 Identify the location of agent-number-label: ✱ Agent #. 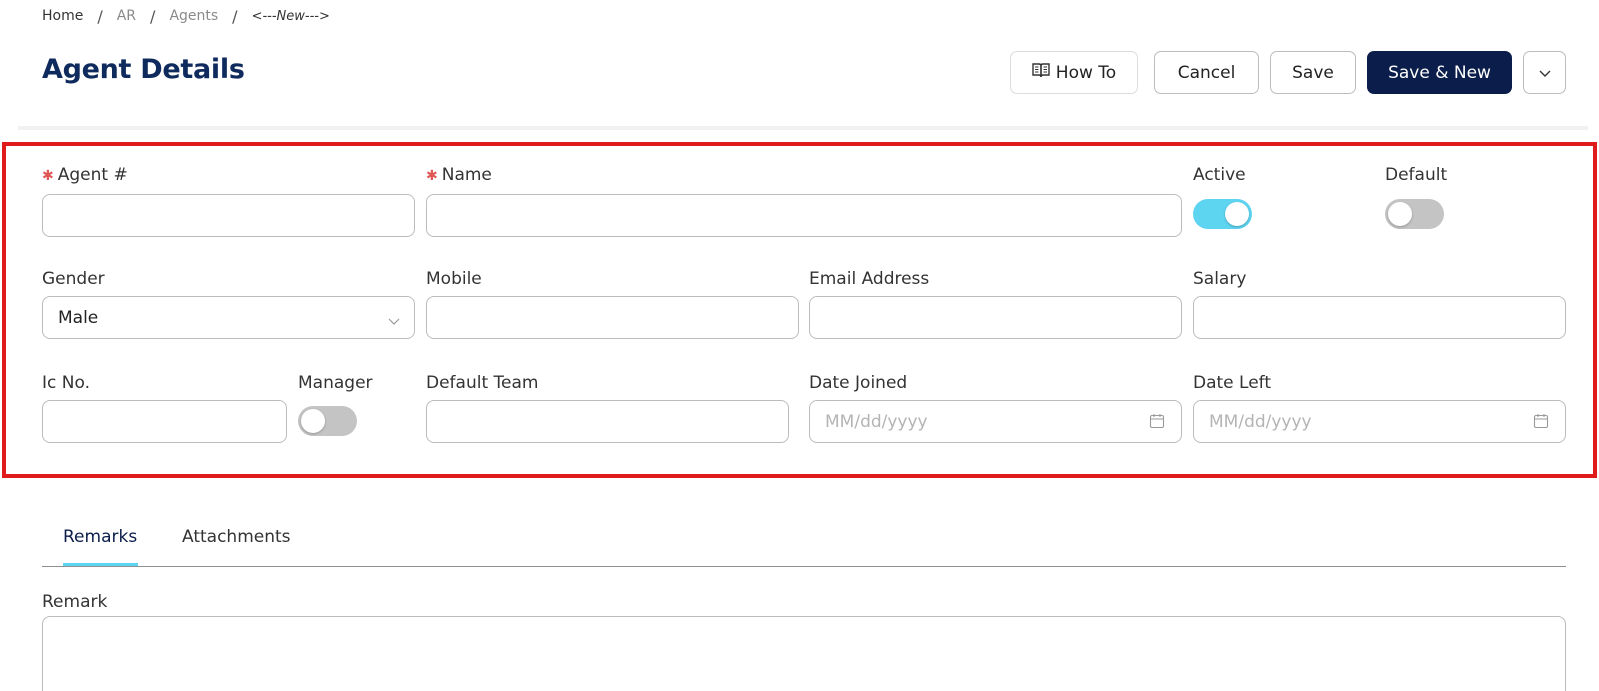
(85, 175).